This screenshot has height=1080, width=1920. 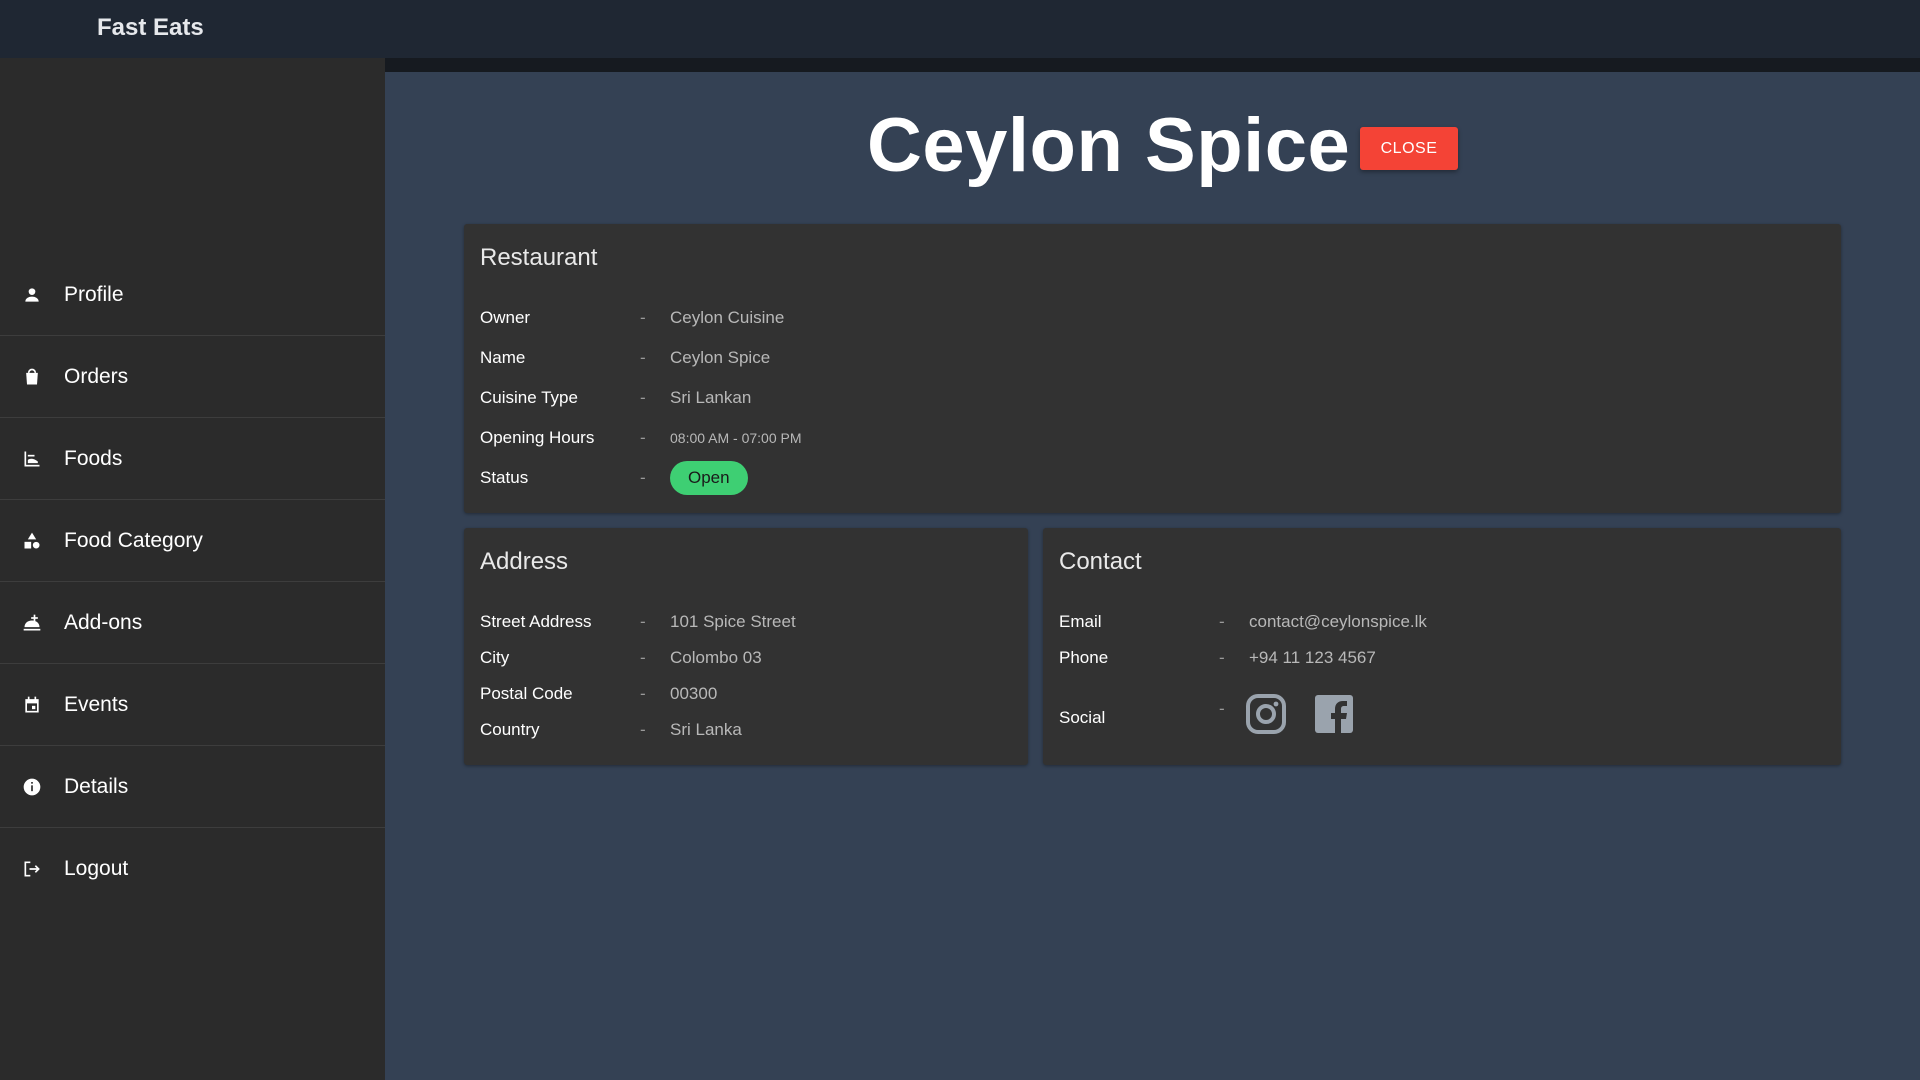 What do you see at coordinates (1338, 622) in the screenshot?
I see `email-value: contact@ceylonspice.lk` at bounding box center [1338, 622].